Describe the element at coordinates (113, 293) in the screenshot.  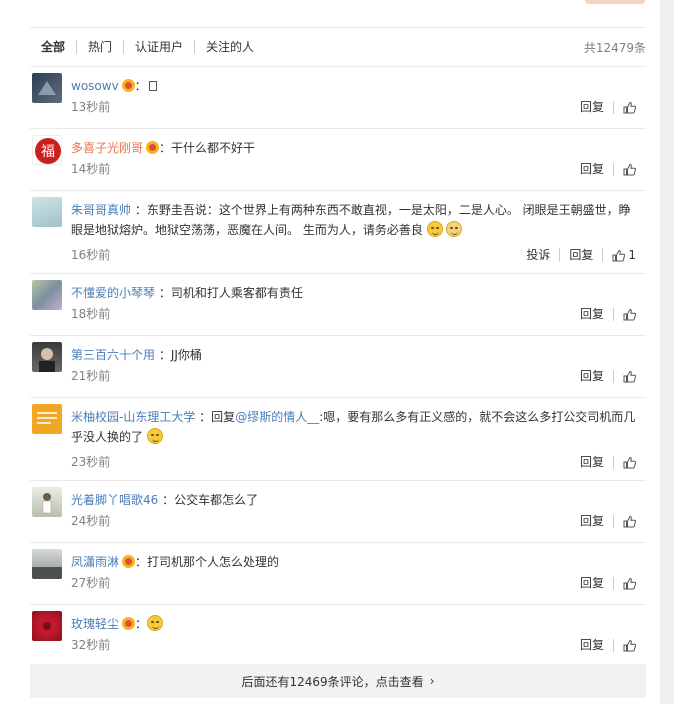
I see `username-link: 不懂爱的小琴琴` at that location.